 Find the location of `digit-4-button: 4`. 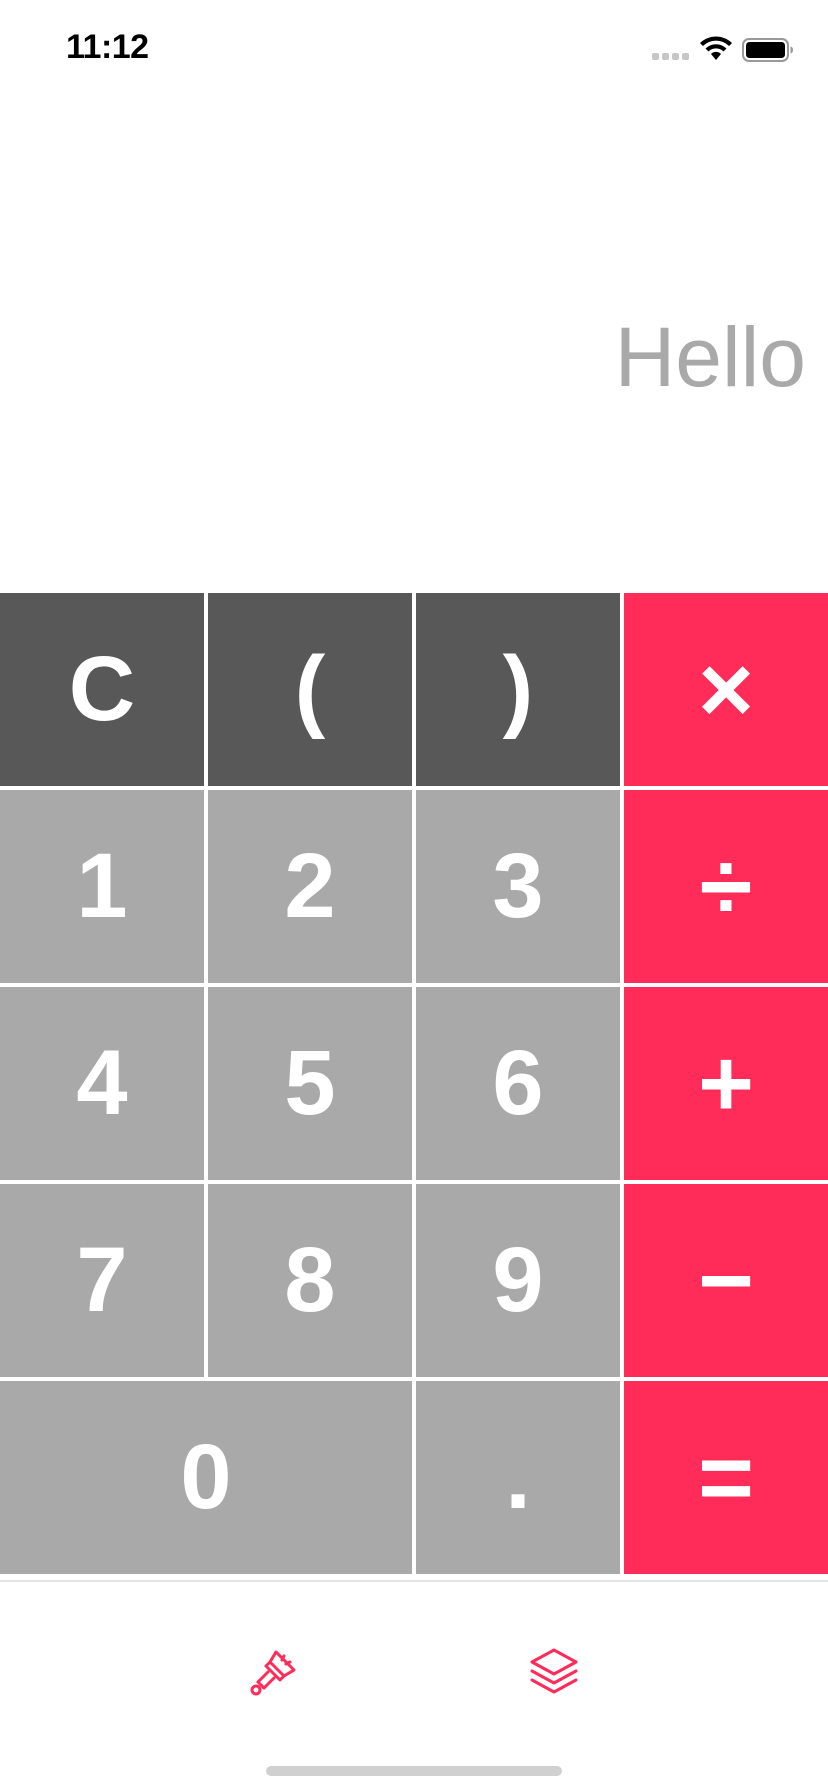

digit-4-button: 4 is located at coordinates (102, 1083).